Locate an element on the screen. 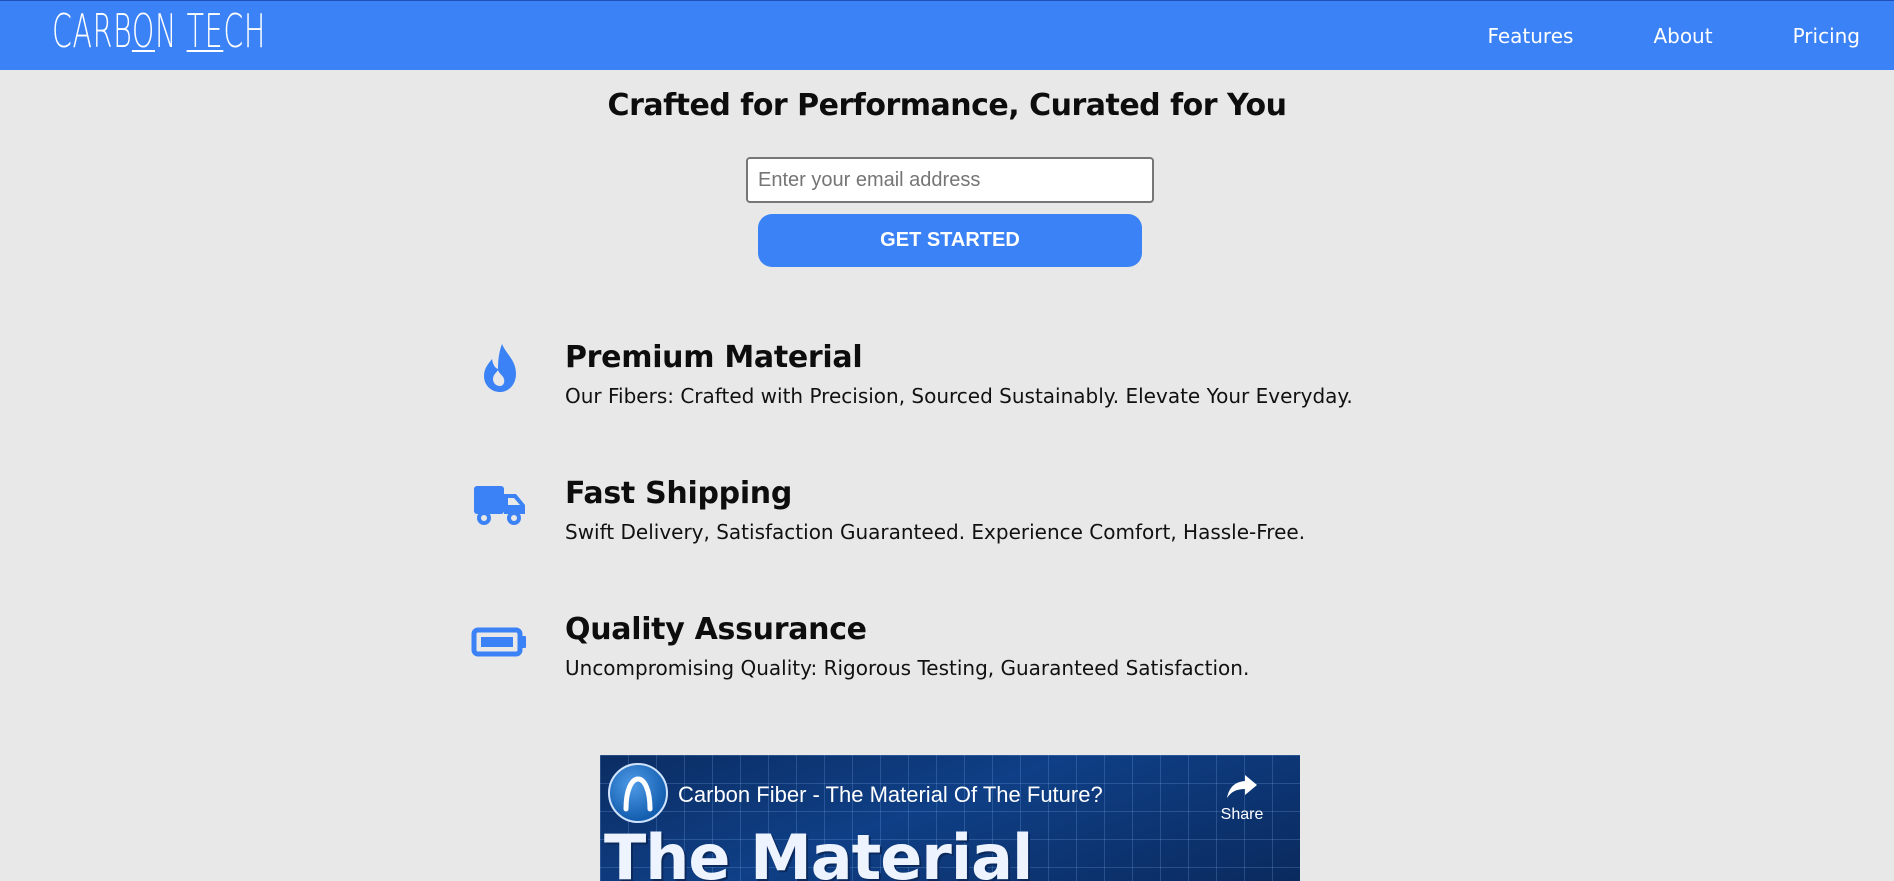  nav-link-about: About is located at coordinates (1682, 36).